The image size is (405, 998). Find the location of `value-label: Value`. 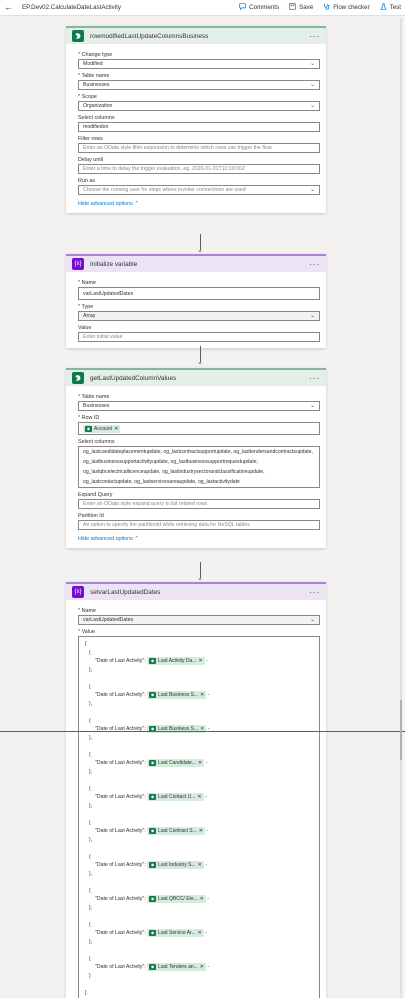

value-label: Value is located at coordinates (85, 328).